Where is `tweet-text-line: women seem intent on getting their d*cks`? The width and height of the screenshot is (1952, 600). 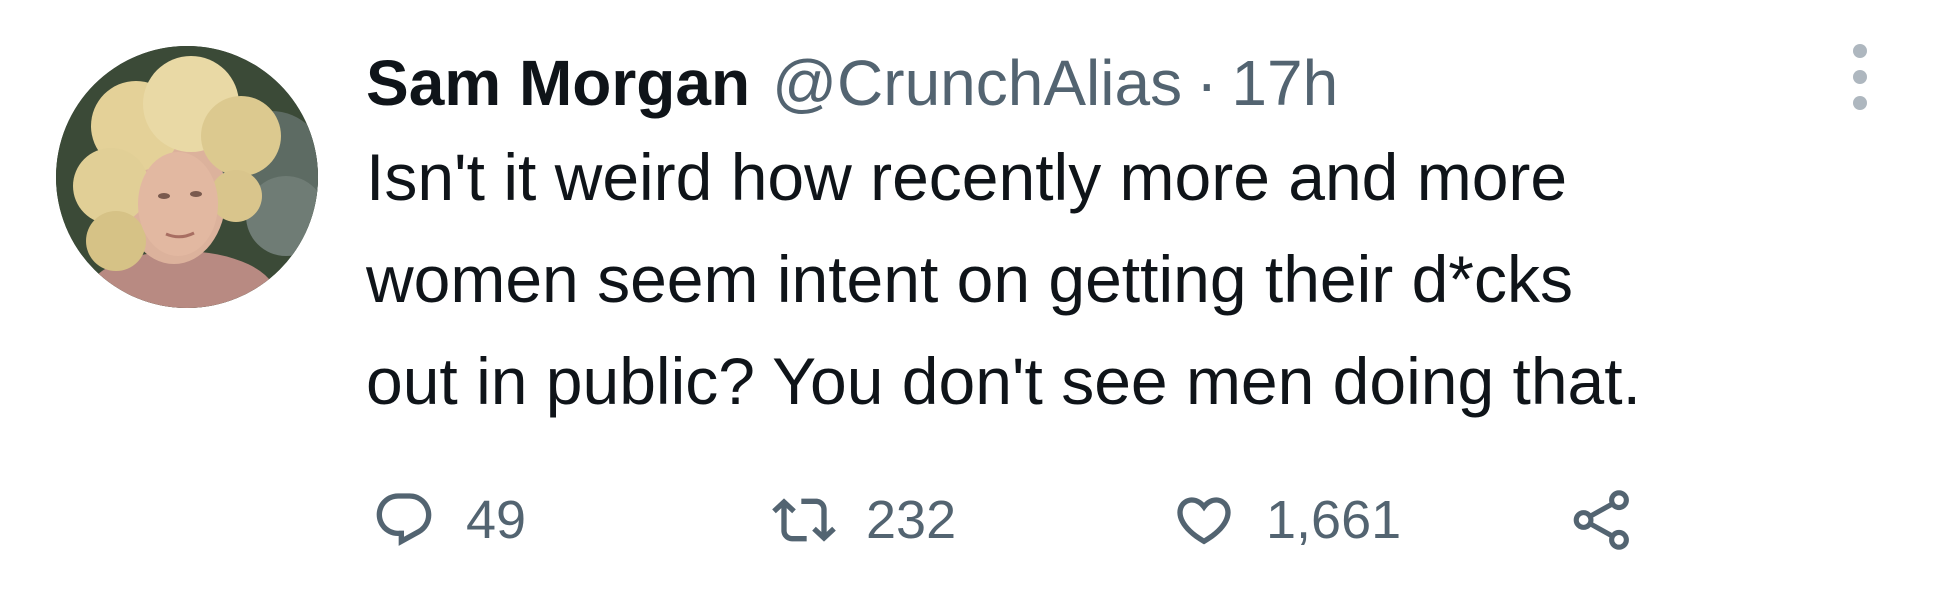 tweet-text-line: women seem intent on getting their d*cks is located at coordinates (969, 279).